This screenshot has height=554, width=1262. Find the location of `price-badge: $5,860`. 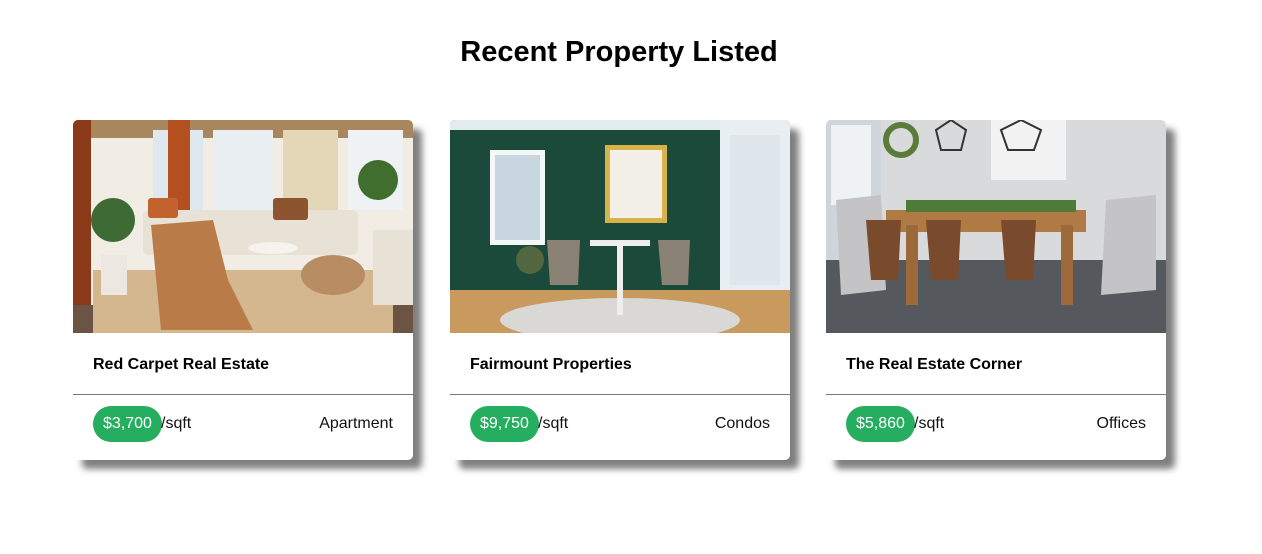

price-badge: $5,860 is located at coordinates (880, 424).